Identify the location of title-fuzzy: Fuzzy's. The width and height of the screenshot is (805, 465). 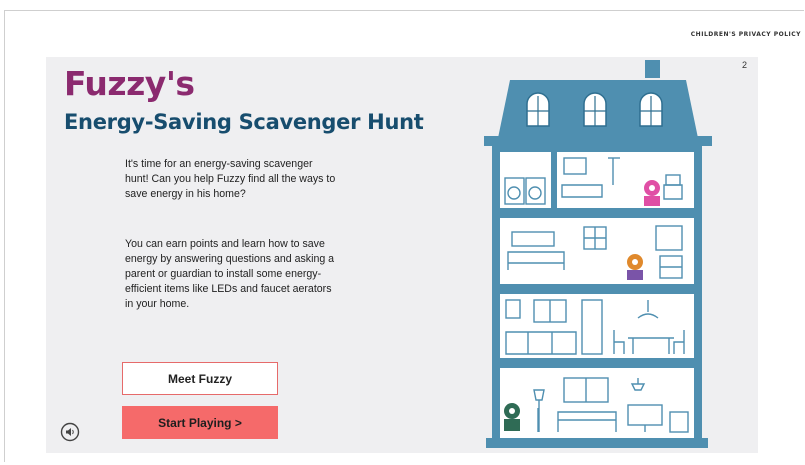
(129, 83).